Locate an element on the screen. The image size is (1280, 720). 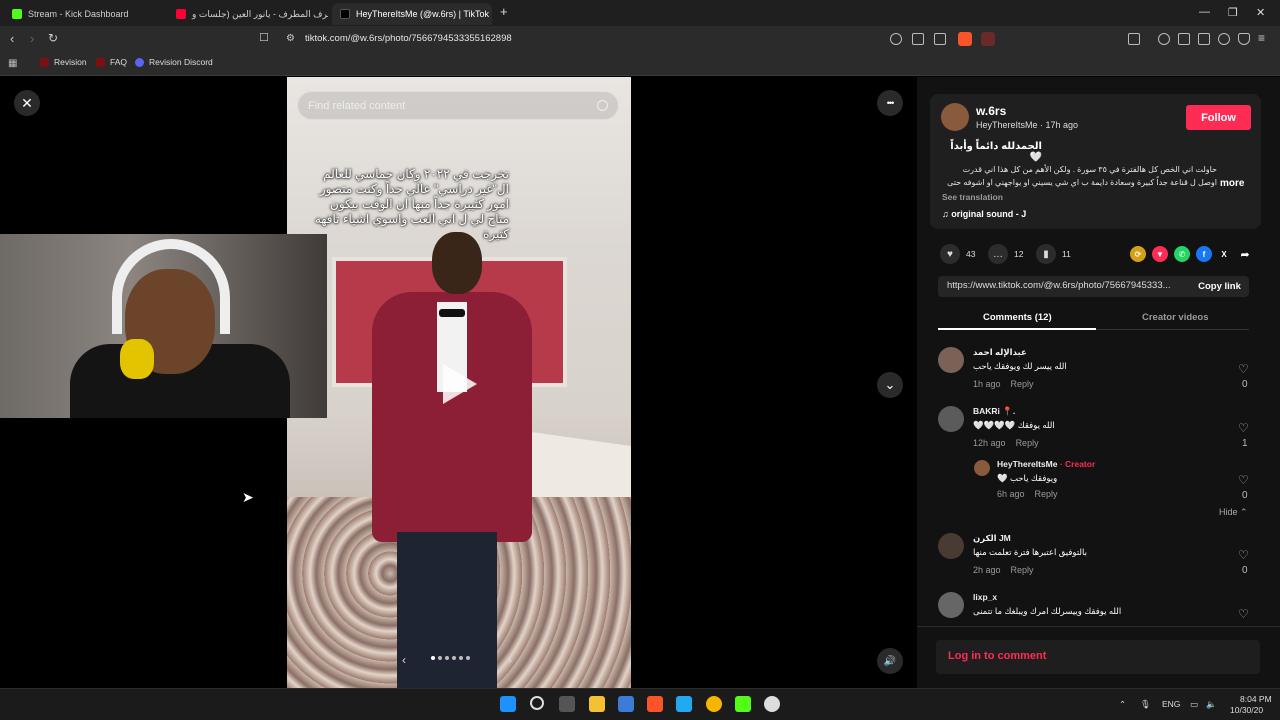
store-icon is located at coordinates (626, 704).